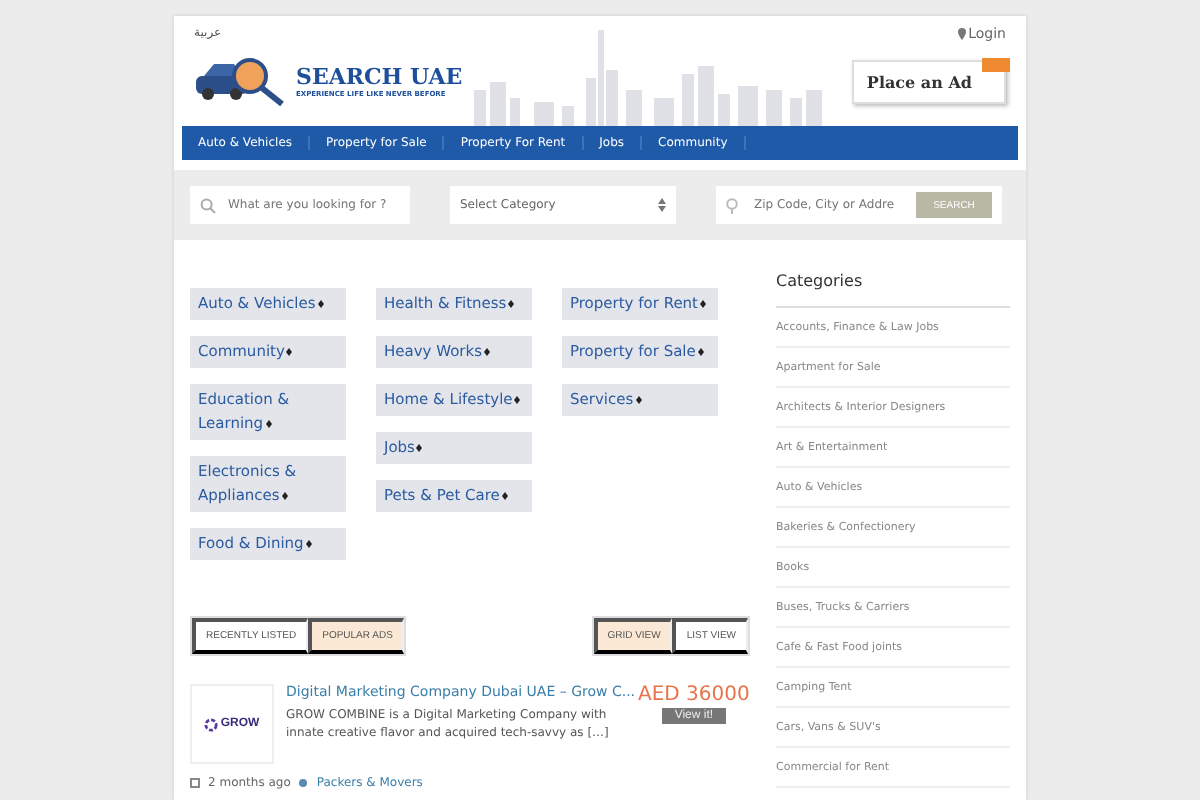 The image size is (1200, 800). Describe the element at coordinates (242, 80) in the screenshot. I see `car-magnifier-logo-icon` at that location.